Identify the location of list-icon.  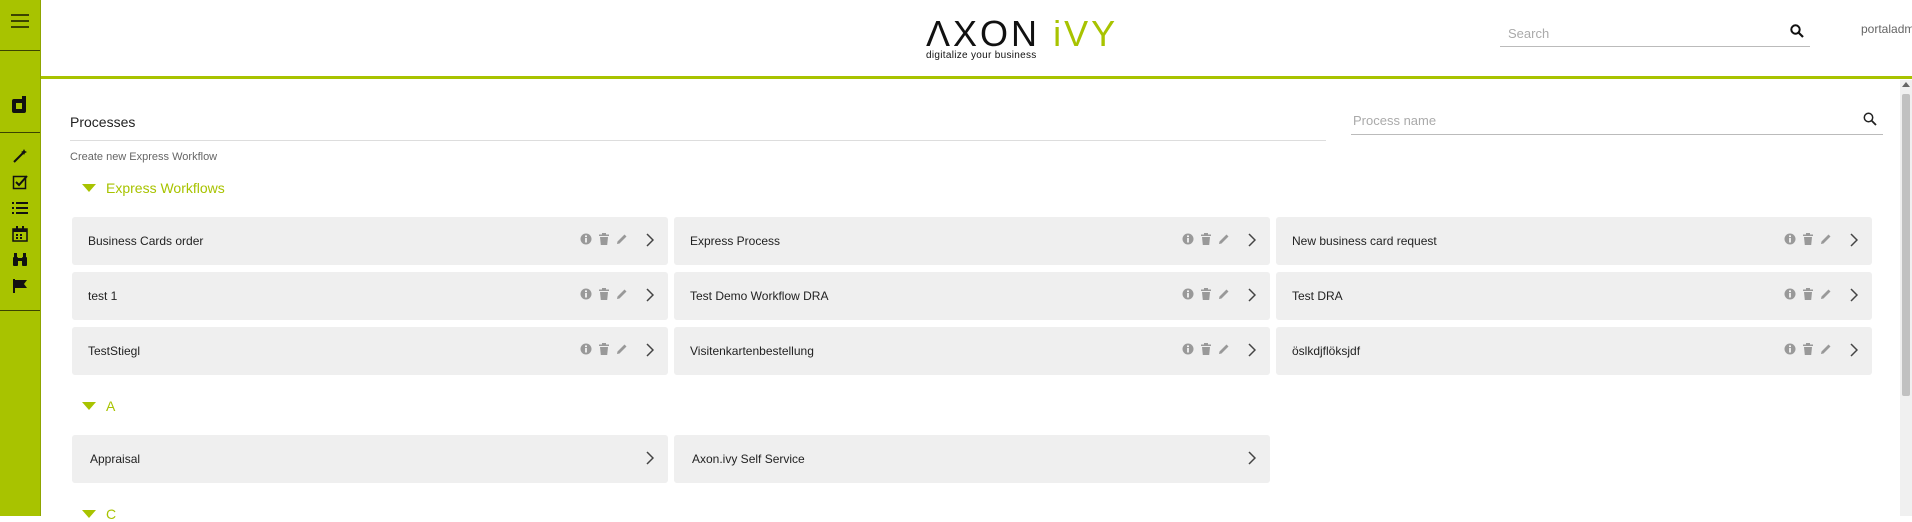
(20, 208).